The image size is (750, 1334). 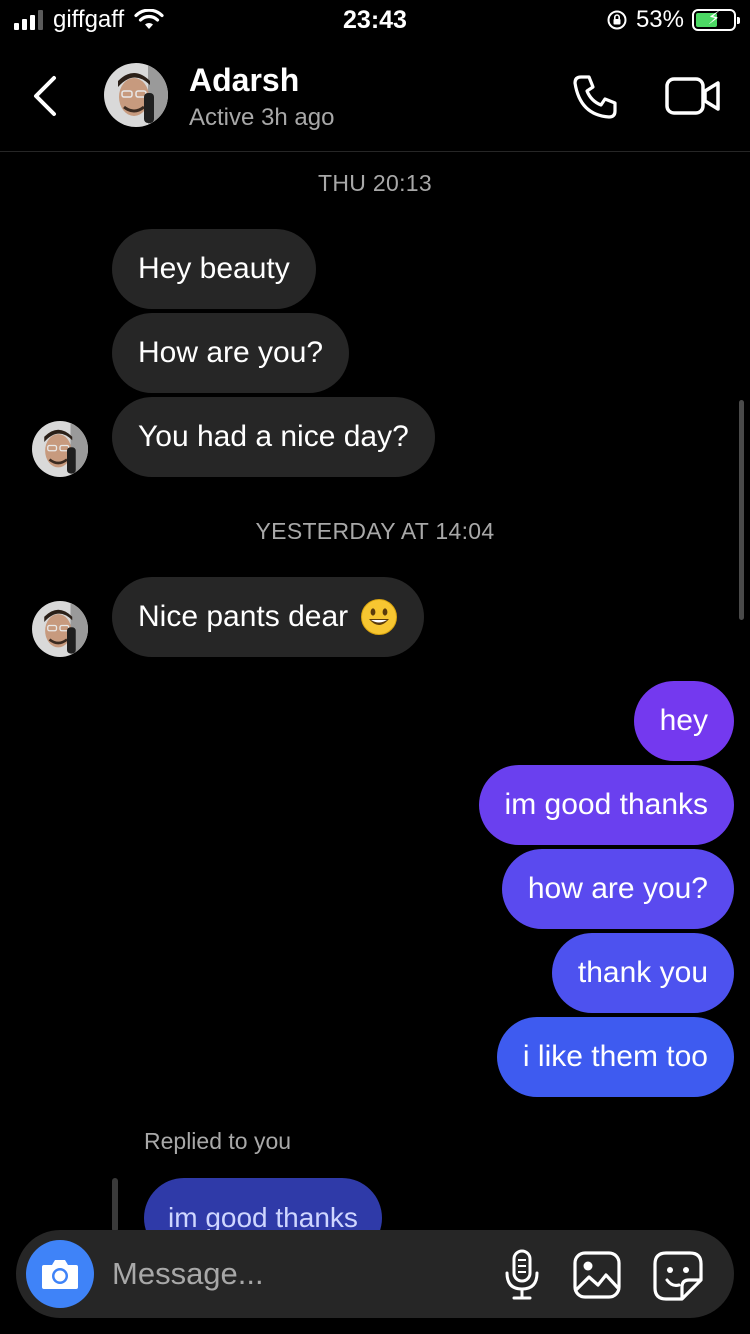 What do you see at coordinates (218, 1141) in the screenshot?
I see `replied-label: Replied to you` at bounding box center [218, 1141].